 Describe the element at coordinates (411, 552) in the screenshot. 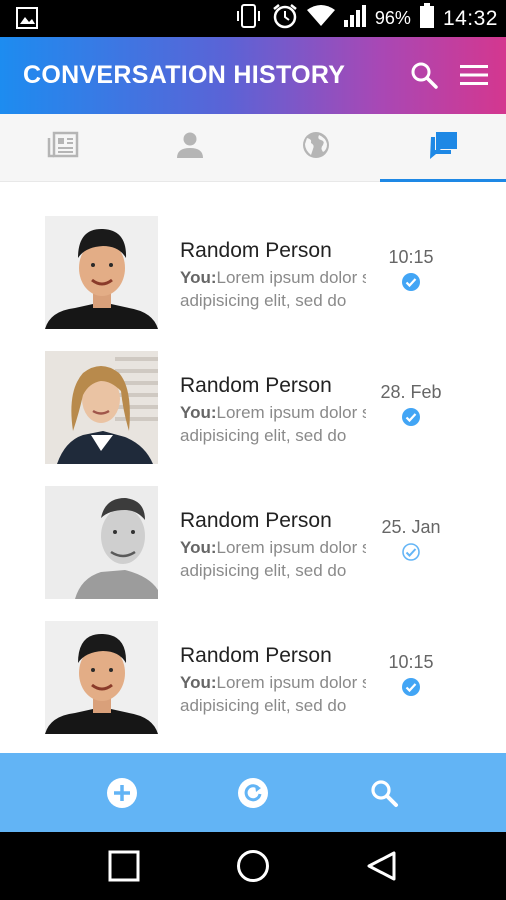

I see `sent-check-icon` at that location.